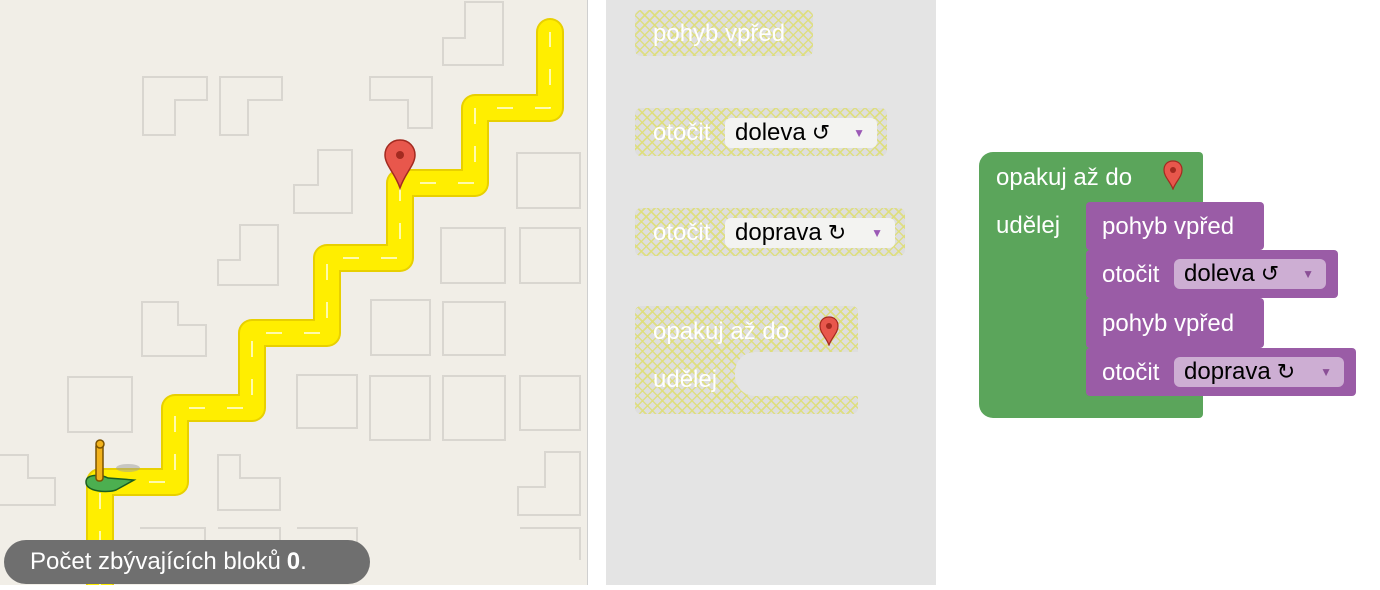 The height and width of the screenshot is (590, 1380). I want to click on repeat-statement-slot, so click(796, 374).